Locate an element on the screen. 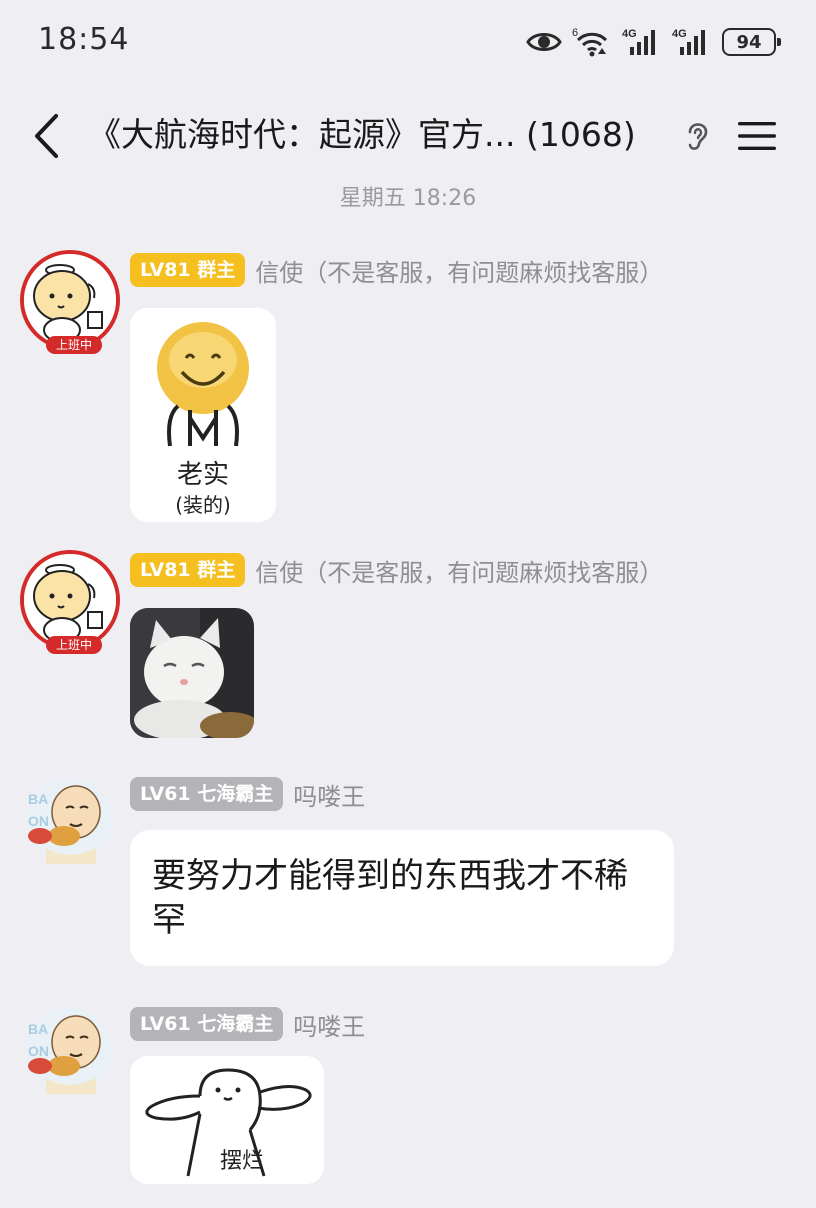 Image resolution: width=816 pixels, height=1208 pixels. back-button is located at coordinates (47, 136).